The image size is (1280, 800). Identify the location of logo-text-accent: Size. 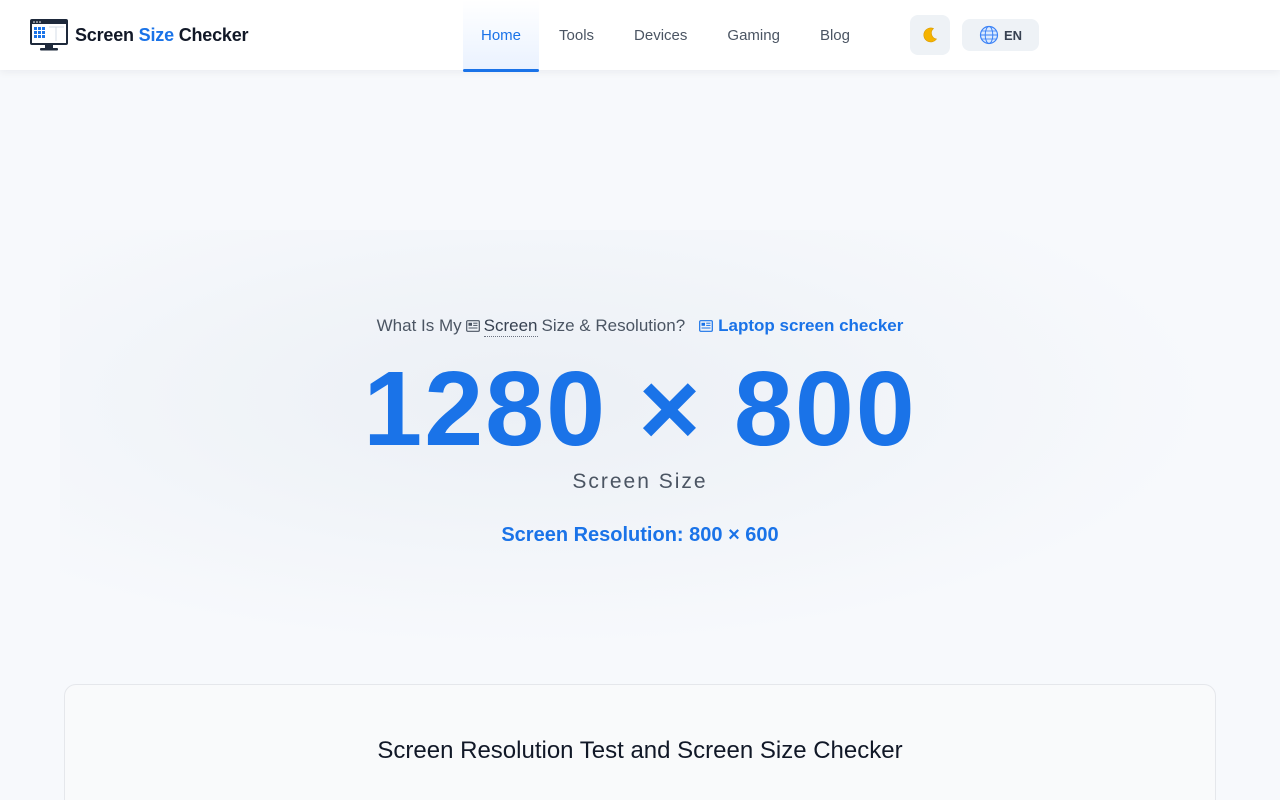
(156, 34).